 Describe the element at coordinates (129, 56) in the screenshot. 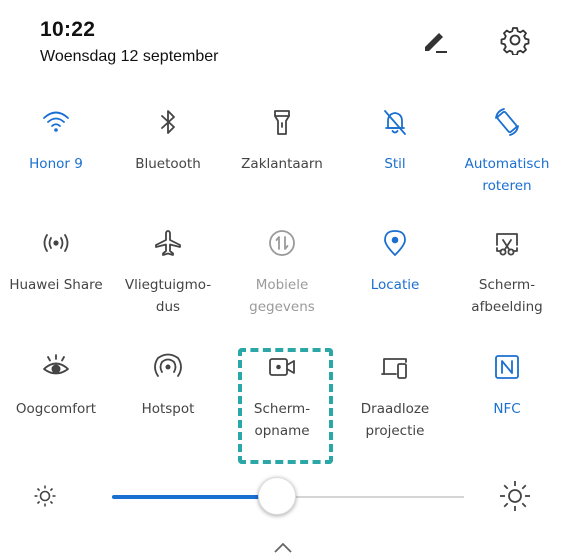

I see `date-label: Woensdag 12 september` at that location.